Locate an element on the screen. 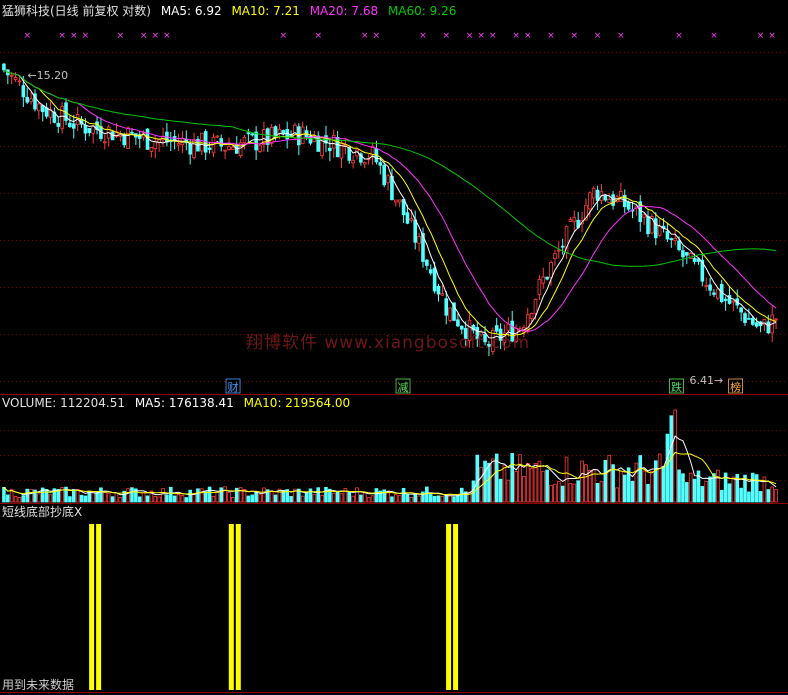 This screenshot has width=788, height=695. ma20-value: MA20: 7.68 is located at coordinates (344, 11).